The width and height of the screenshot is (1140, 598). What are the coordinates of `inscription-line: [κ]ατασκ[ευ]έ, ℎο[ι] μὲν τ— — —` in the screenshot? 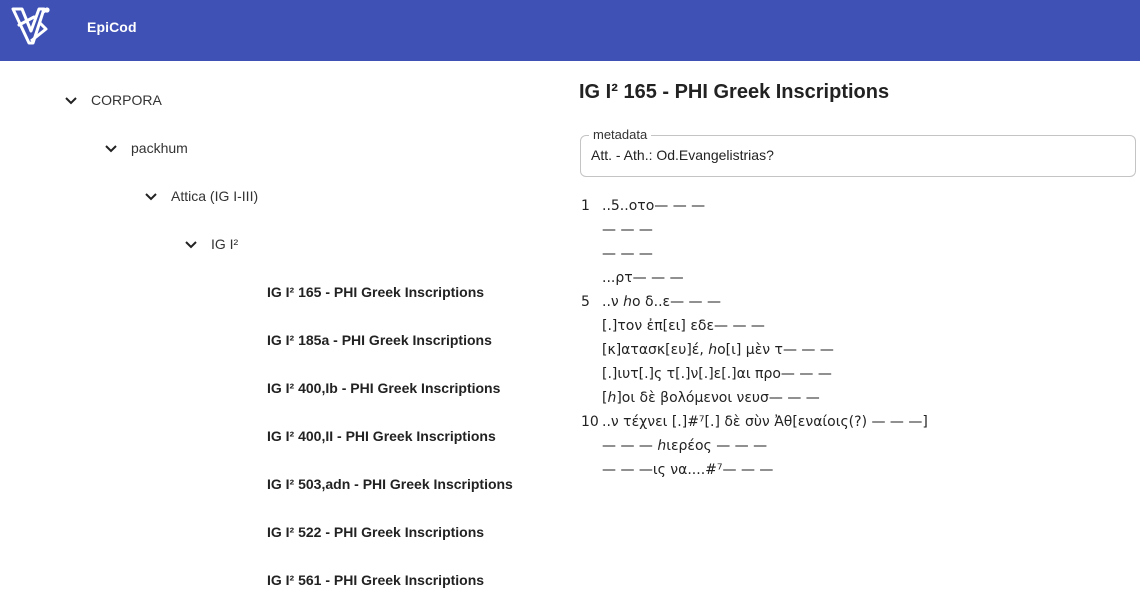 It's located at (859, 354).